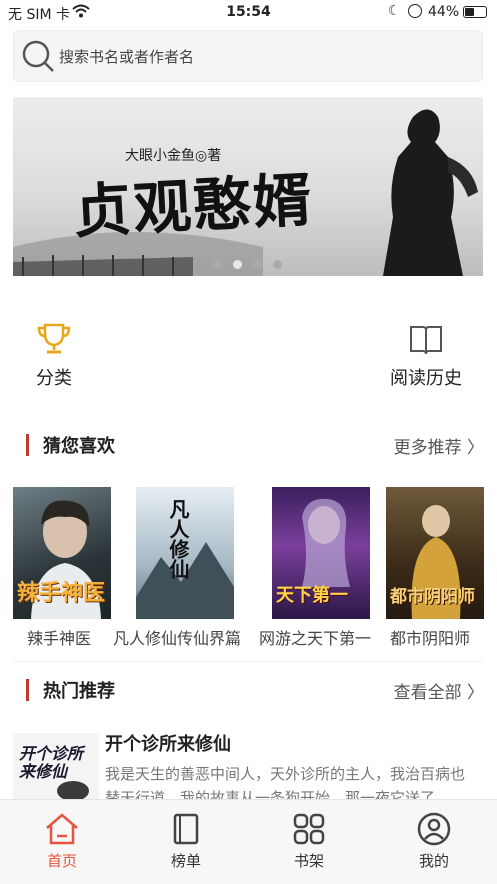  I want to click on tab-bookshelf: 书架, so click(309, 841).